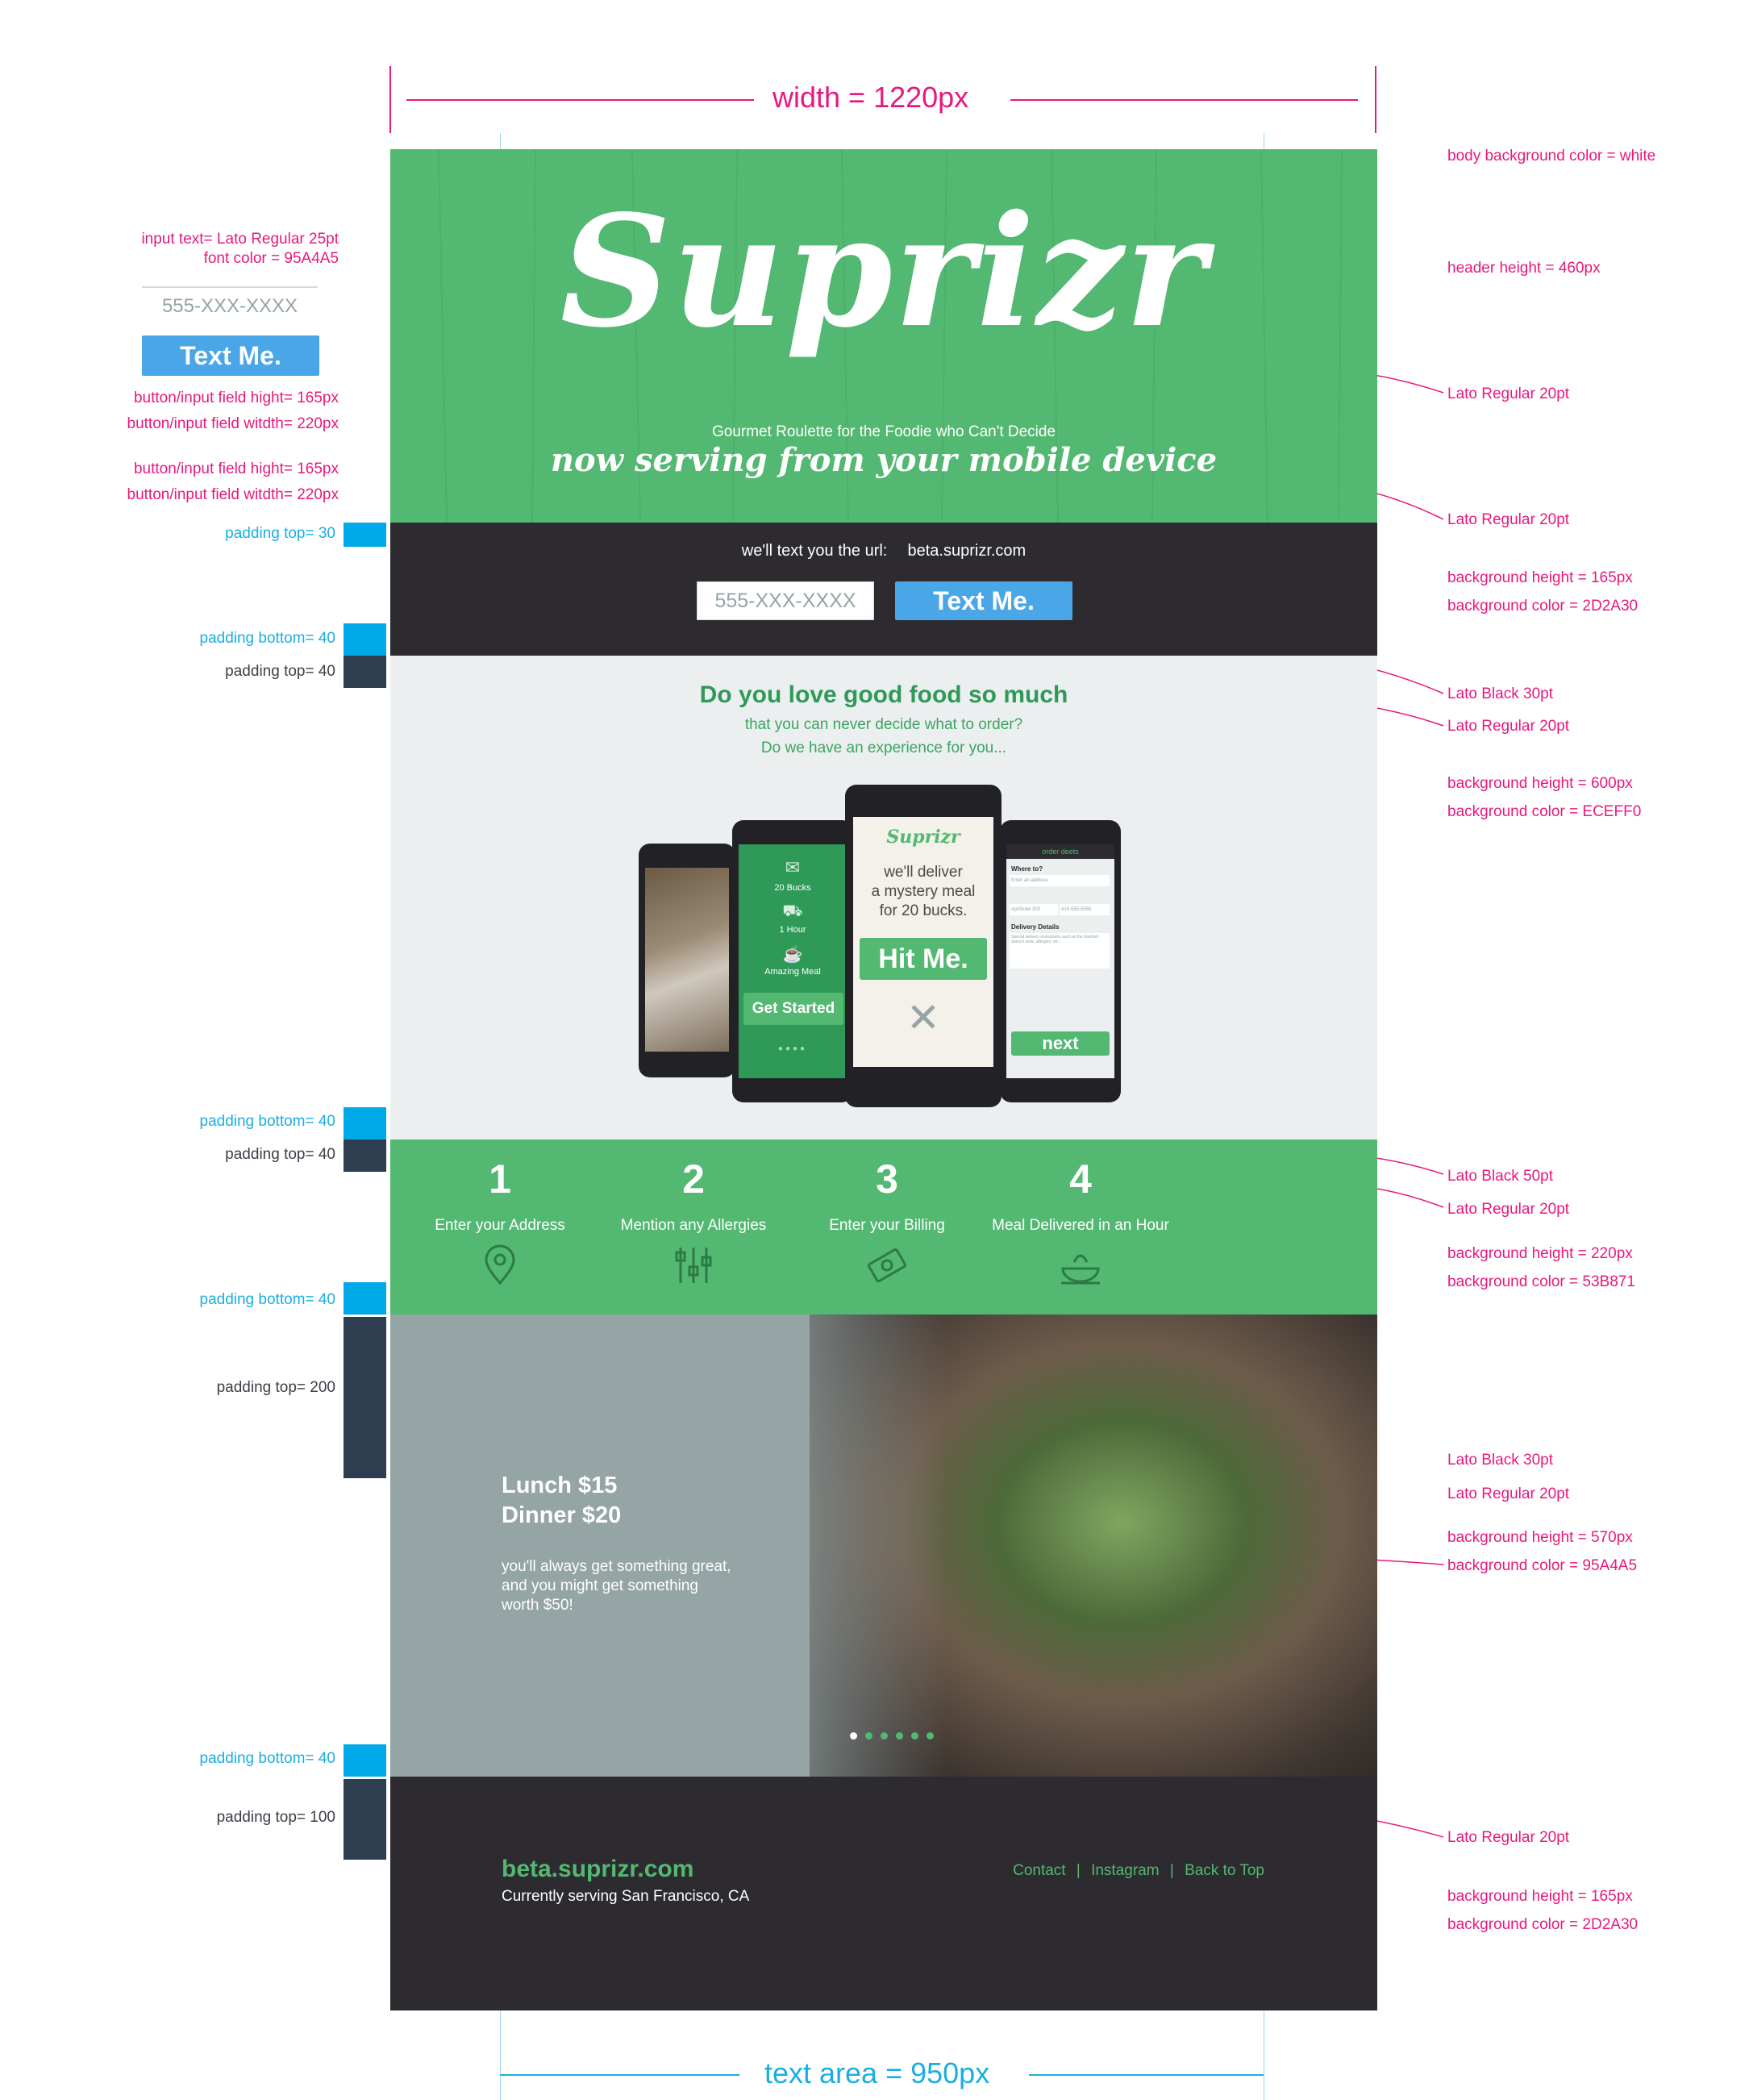 This screenshot has height=2100, width=1749. I want to click on map-pin-icon, so click(500, 1264).